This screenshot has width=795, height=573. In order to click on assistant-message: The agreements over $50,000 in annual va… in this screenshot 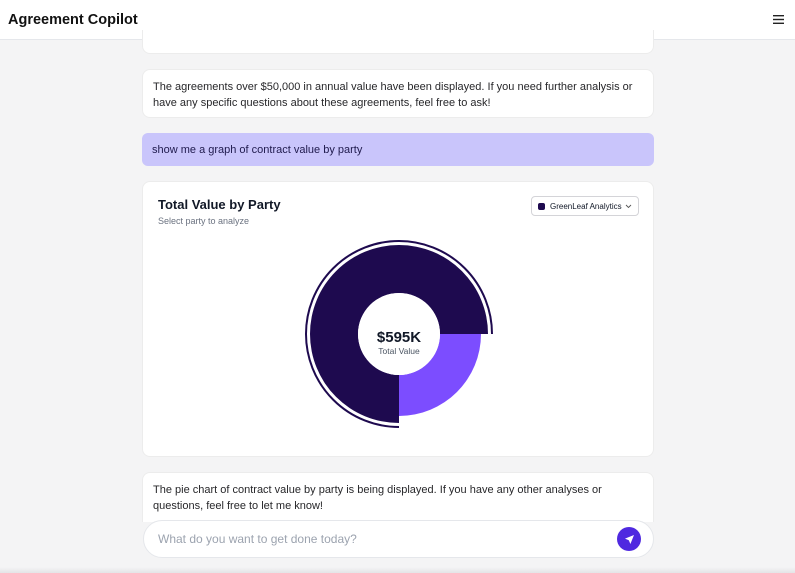, I will do `click(398, 93)`.